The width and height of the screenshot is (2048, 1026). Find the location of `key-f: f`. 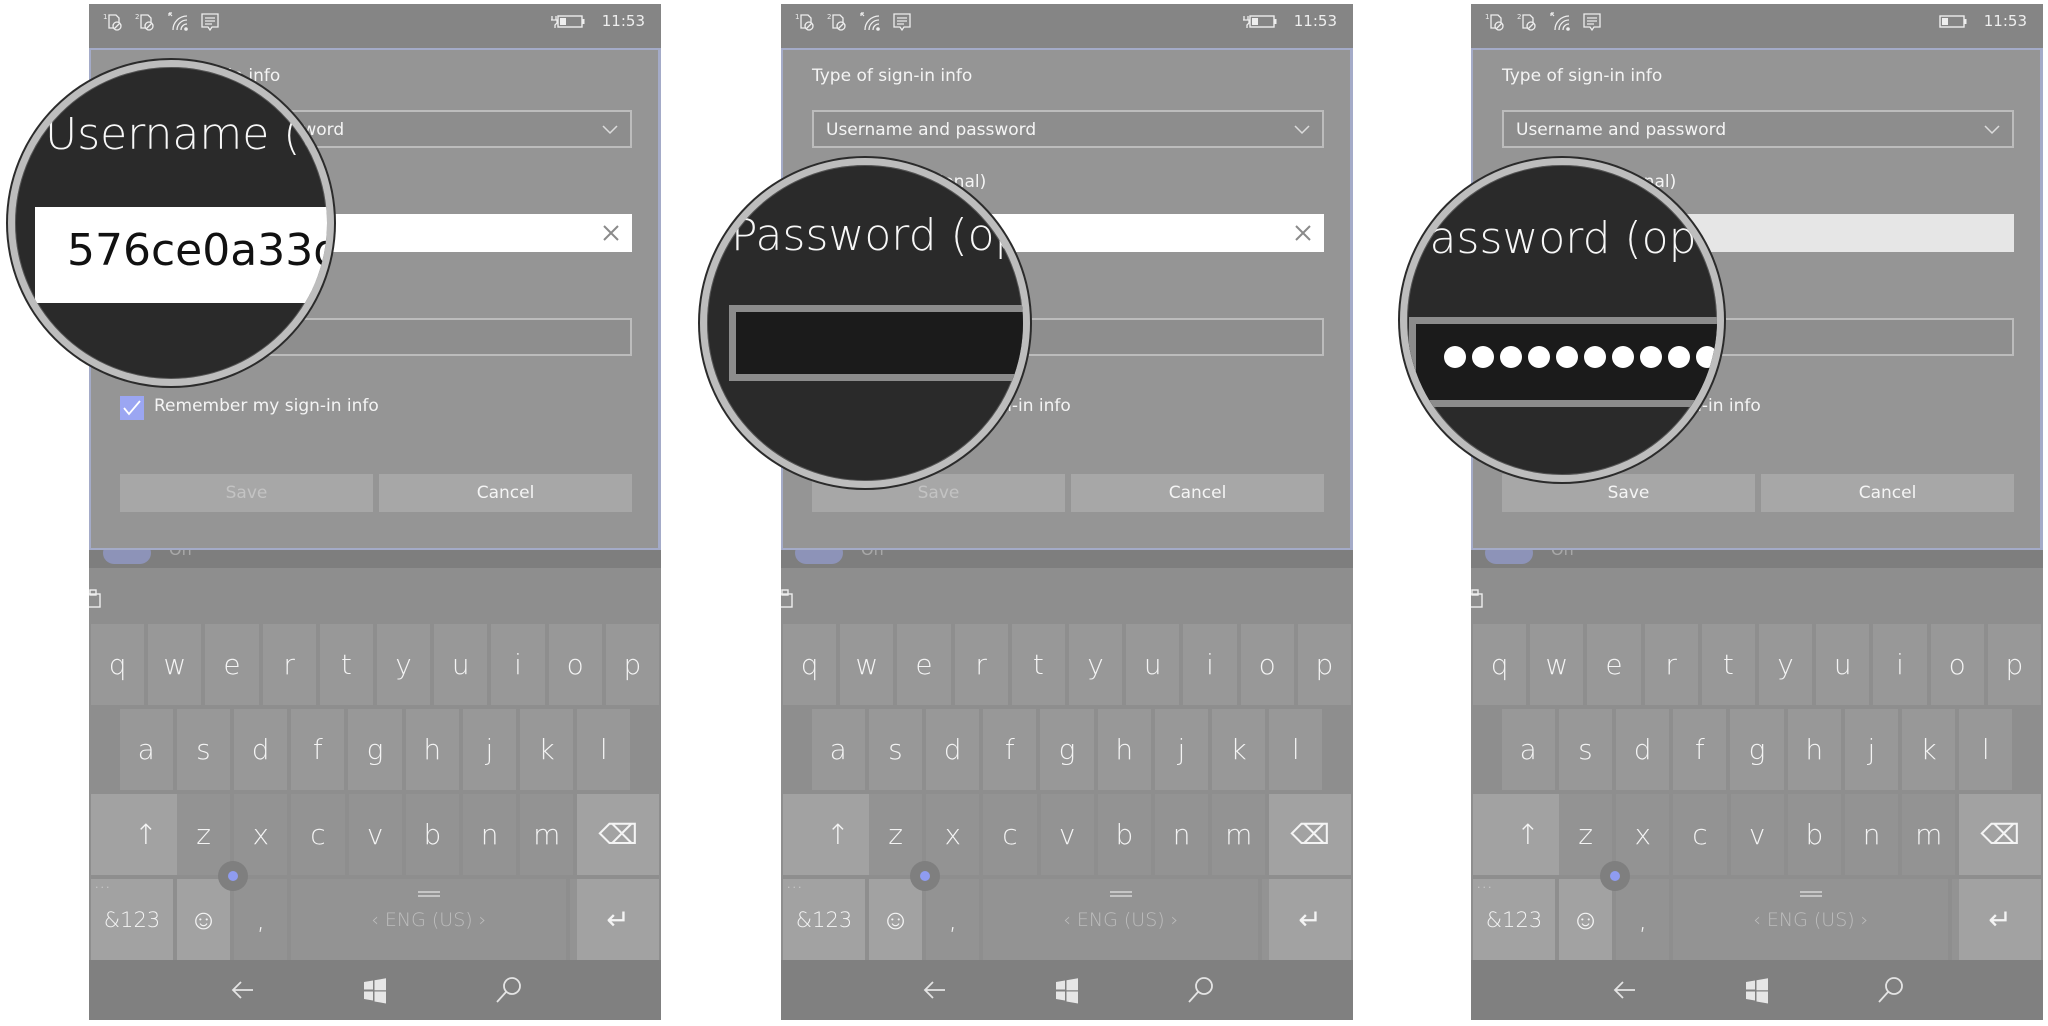

key-f: f is located at coordinates (318, 749).